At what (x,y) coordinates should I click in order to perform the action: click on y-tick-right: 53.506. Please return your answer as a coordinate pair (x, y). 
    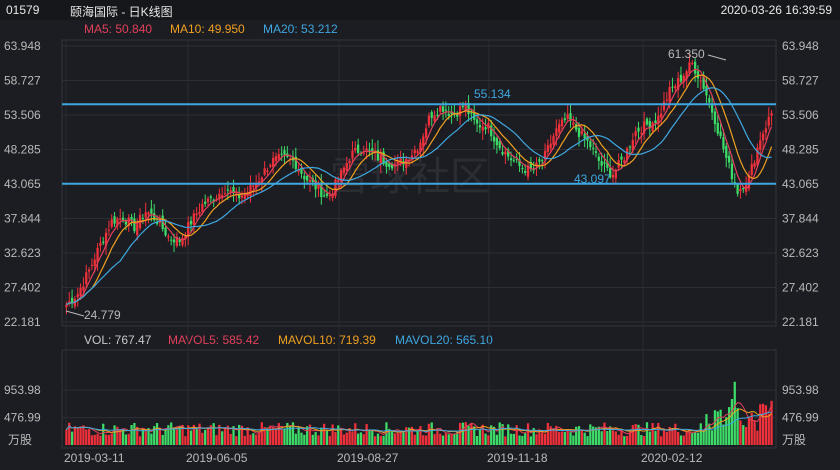
    Looking at the image, I should click on (800, 115).